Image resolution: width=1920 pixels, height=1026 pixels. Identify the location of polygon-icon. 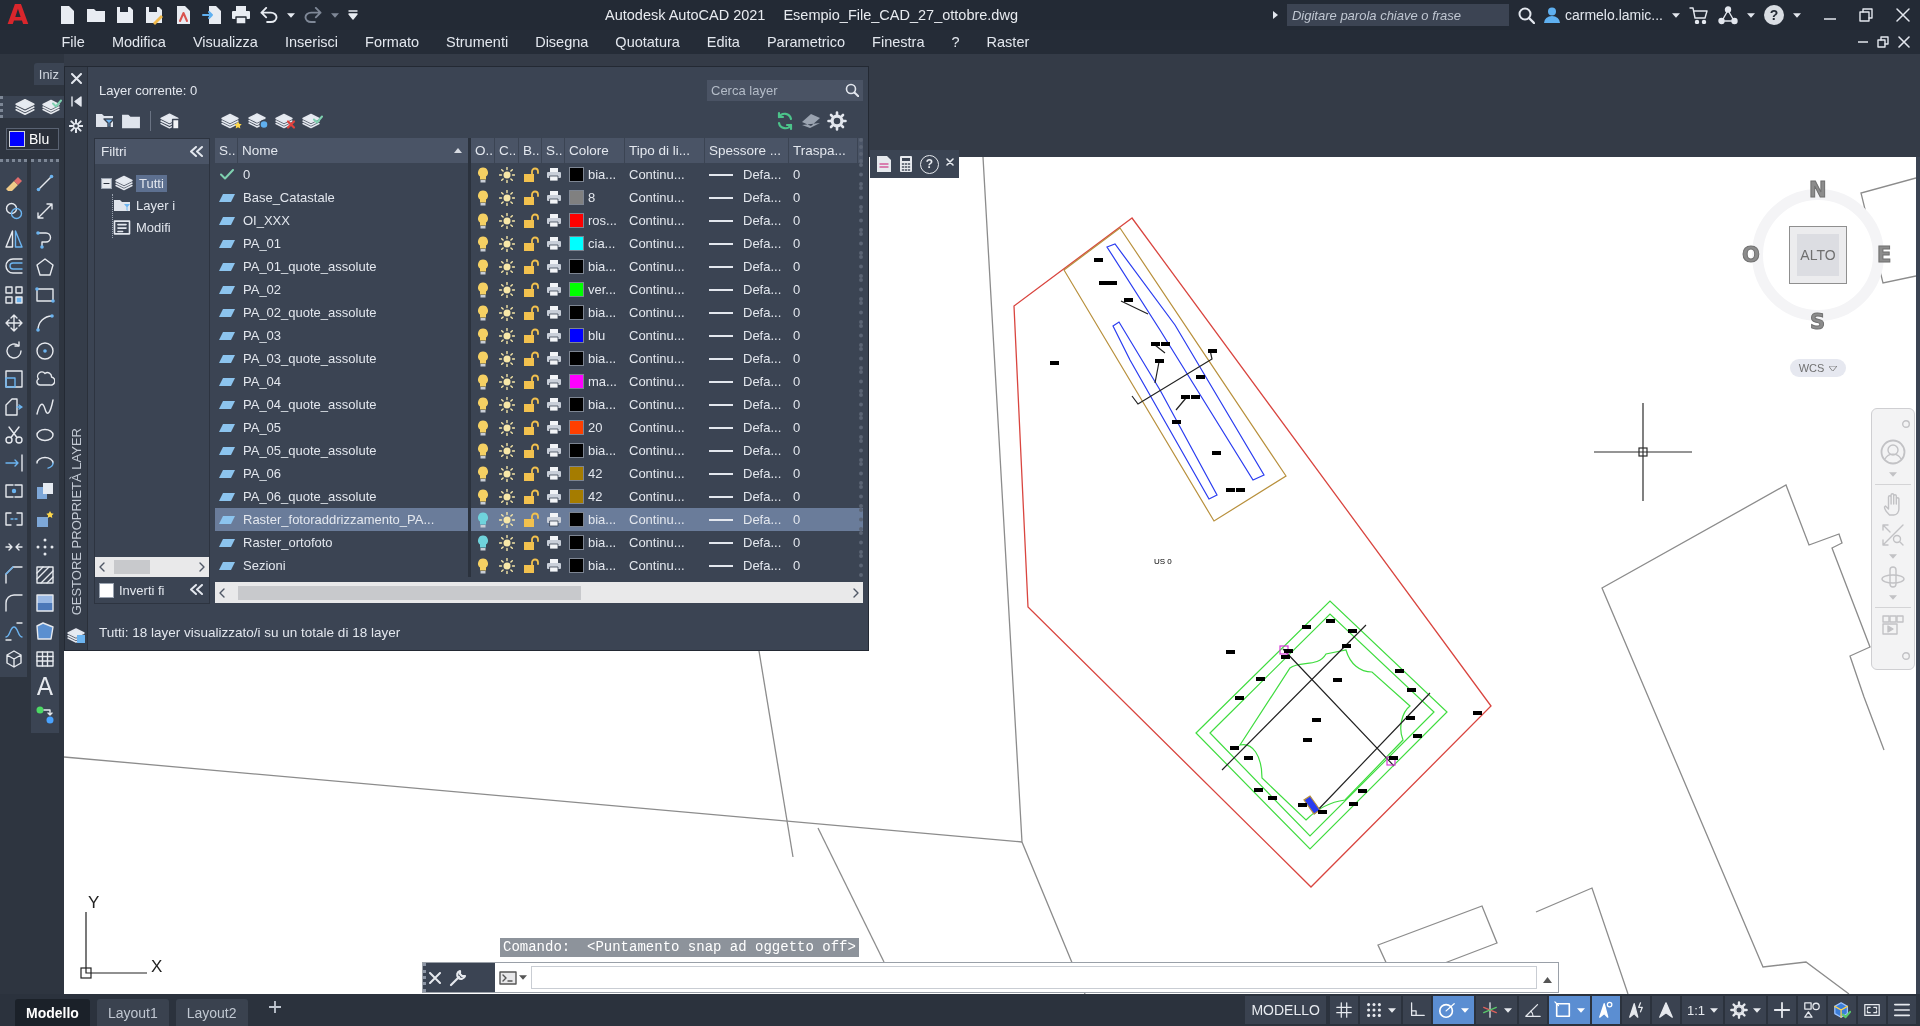
(45, 267).